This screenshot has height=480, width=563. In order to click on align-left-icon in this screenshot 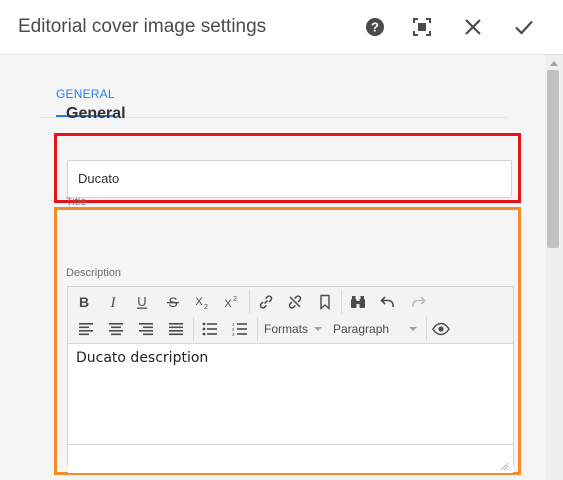, I will do `click(86, 329)`.